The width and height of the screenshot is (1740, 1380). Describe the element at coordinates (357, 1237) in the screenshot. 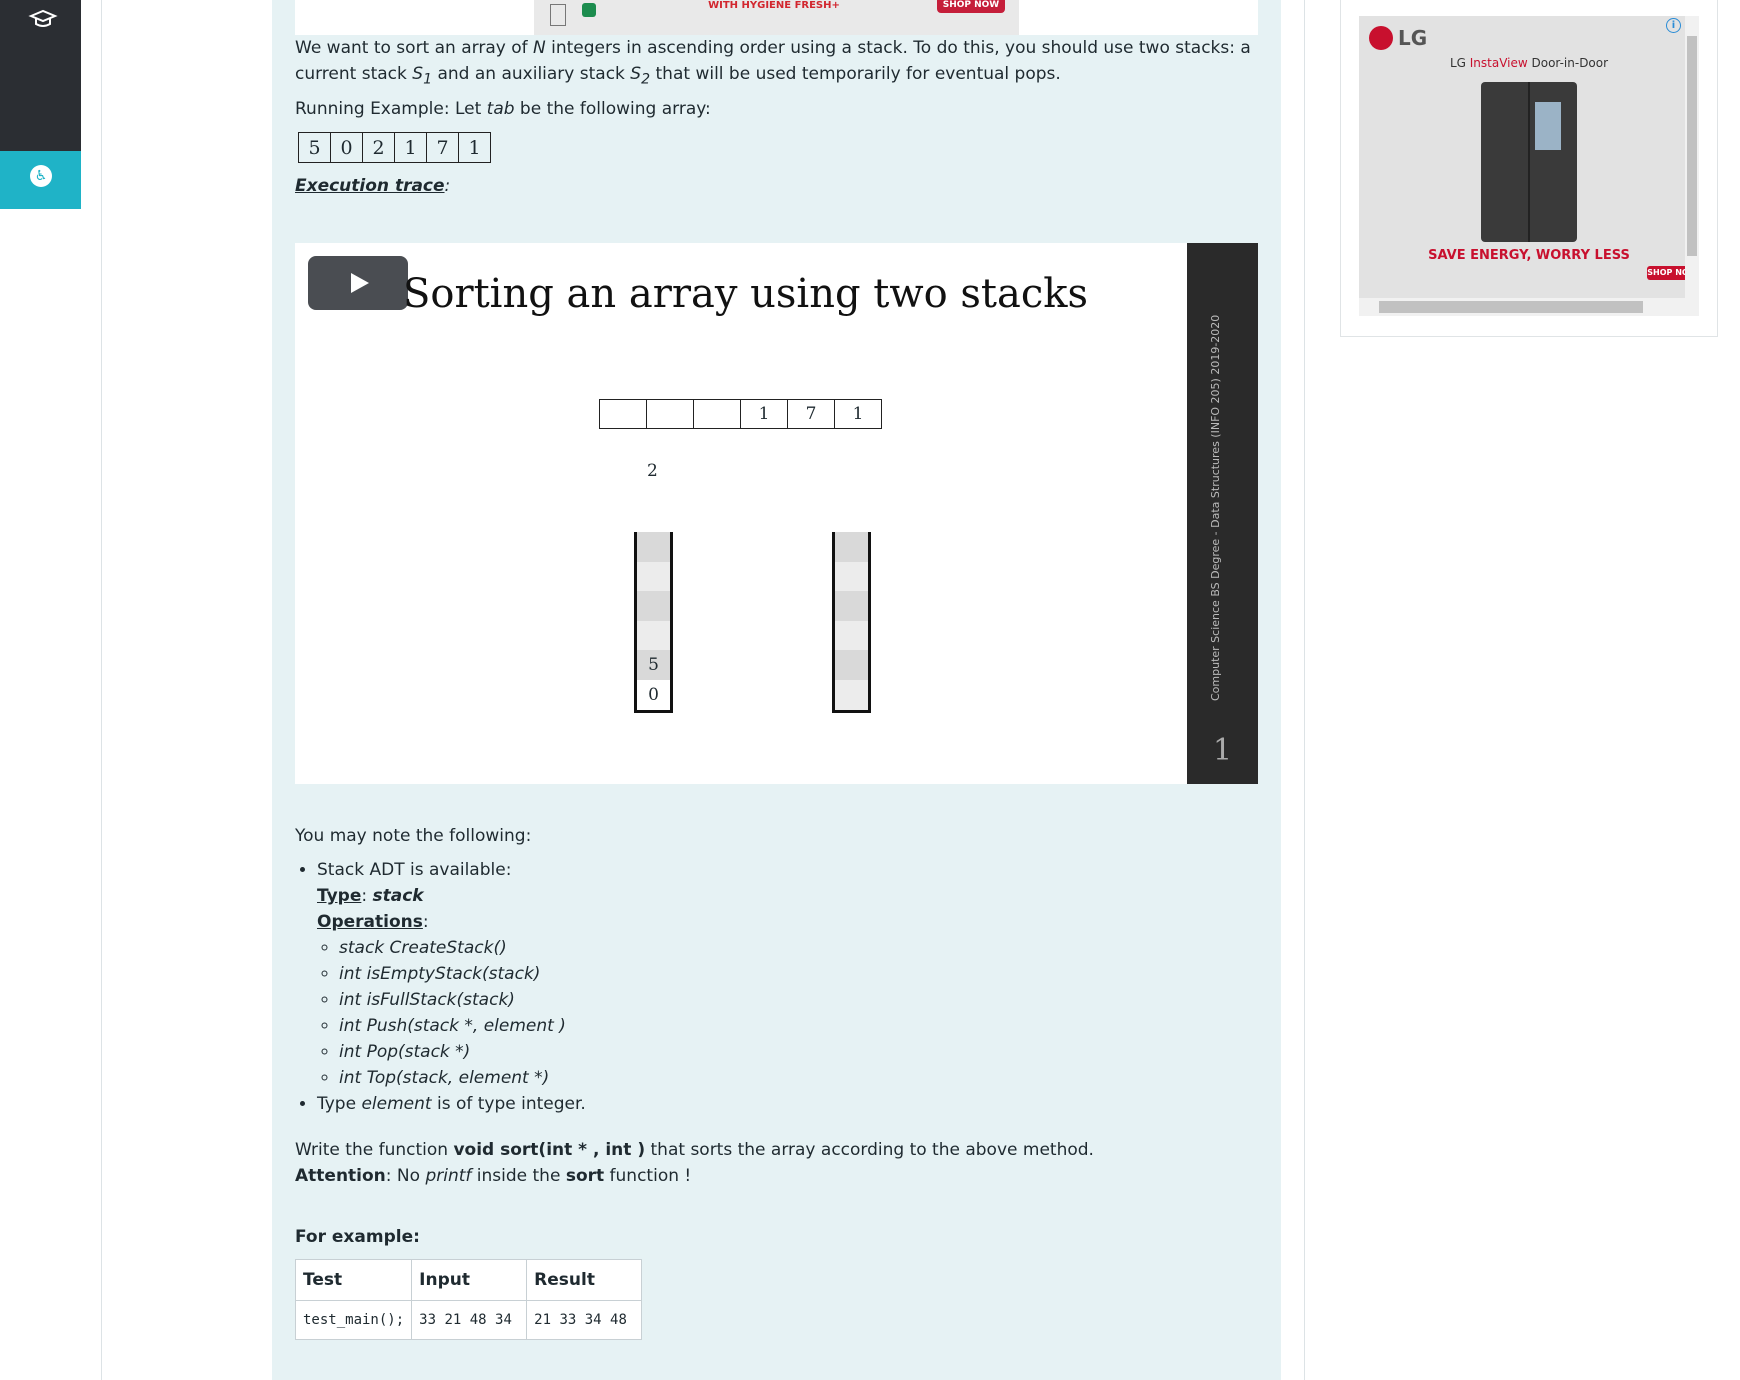

I see `for-example-label: For example:` at that location.